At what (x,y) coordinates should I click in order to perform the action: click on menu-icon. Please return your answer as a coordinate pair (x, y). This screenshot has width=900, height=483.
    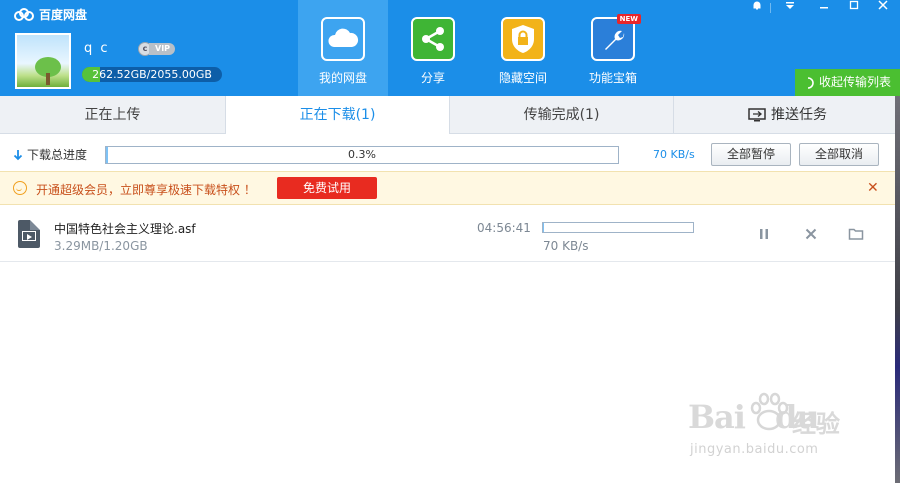
    Looking at the image, I should click on (790, 8).